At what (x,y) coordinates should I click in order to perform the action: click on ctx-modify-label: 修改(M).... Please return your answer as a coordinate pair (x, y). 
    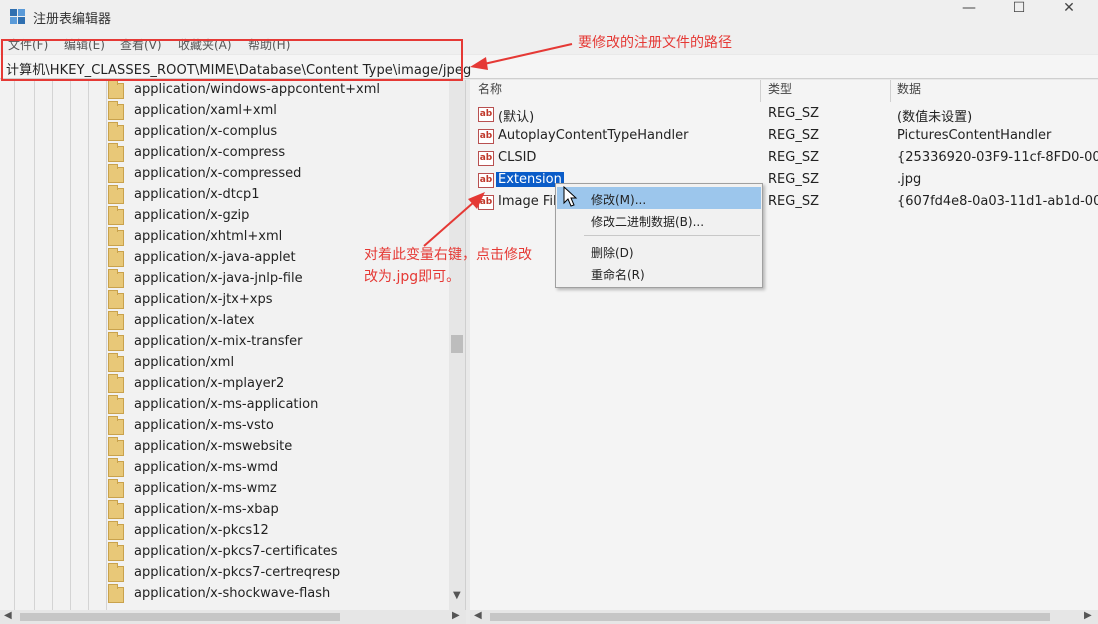
    Looking at the image, I should click on (619, 200).